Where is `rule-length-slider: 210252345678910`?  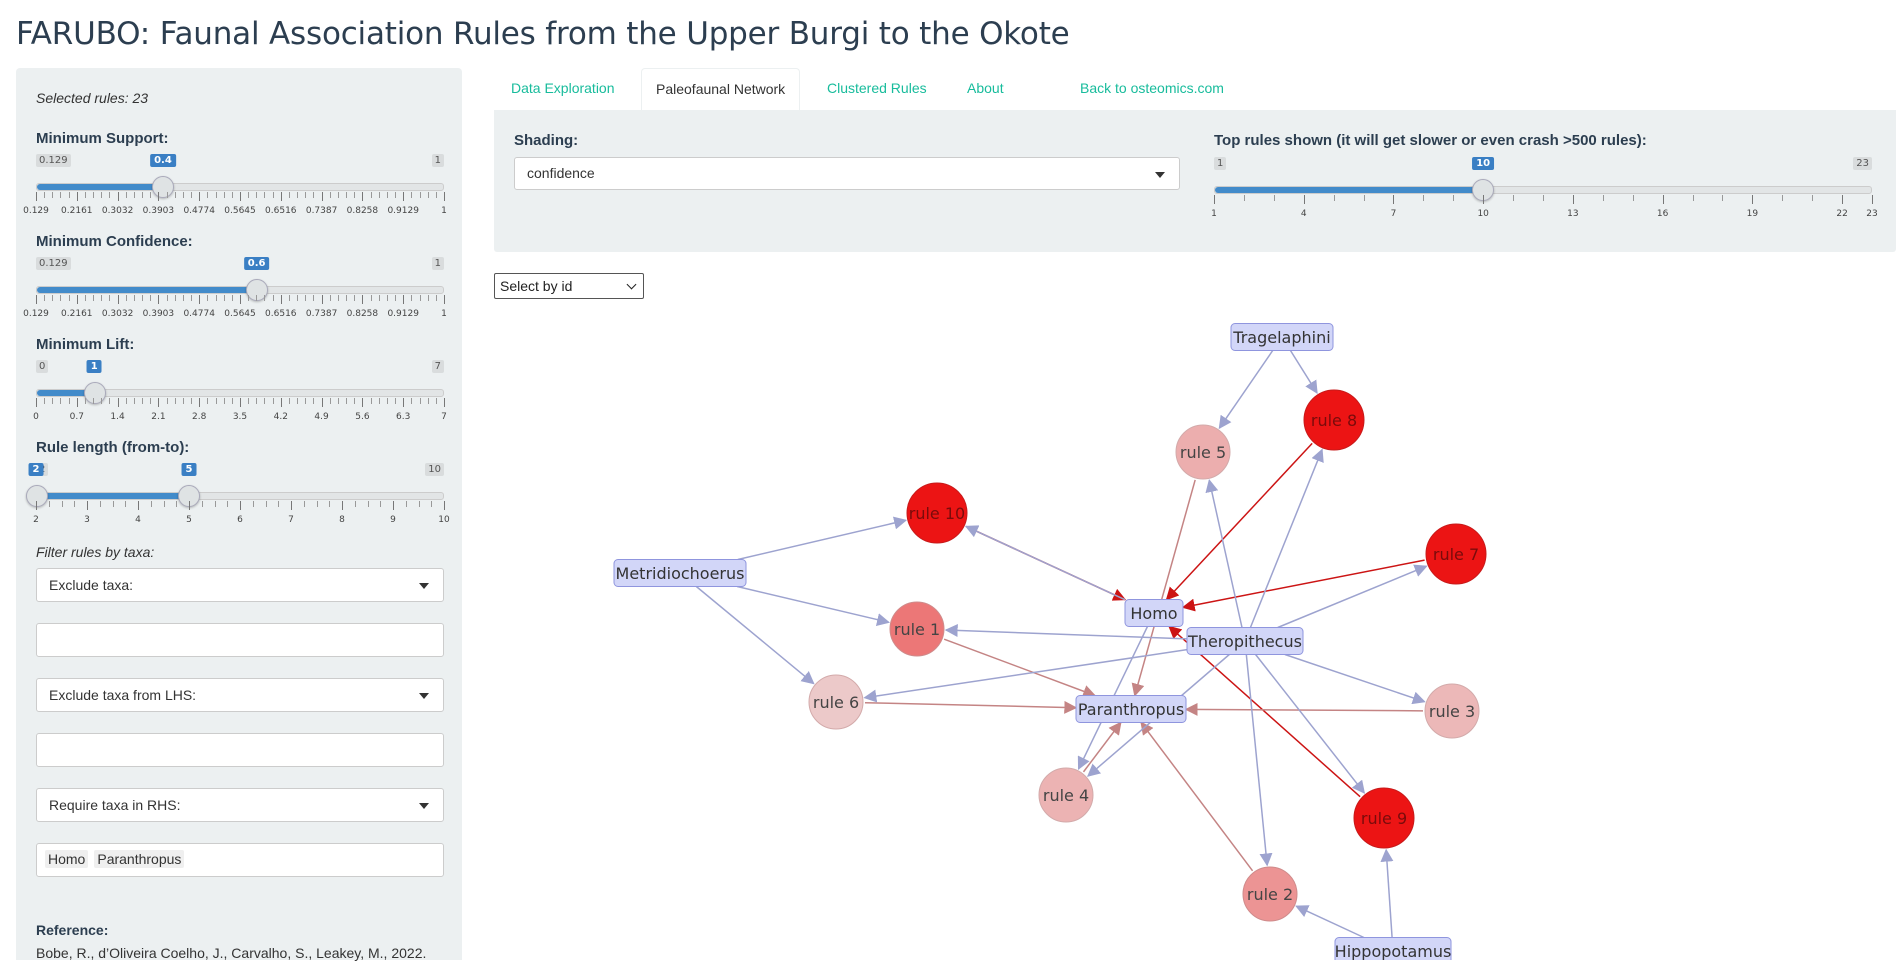 rule-length-slider: 210252345678910 is located at coordinates (238, 503).